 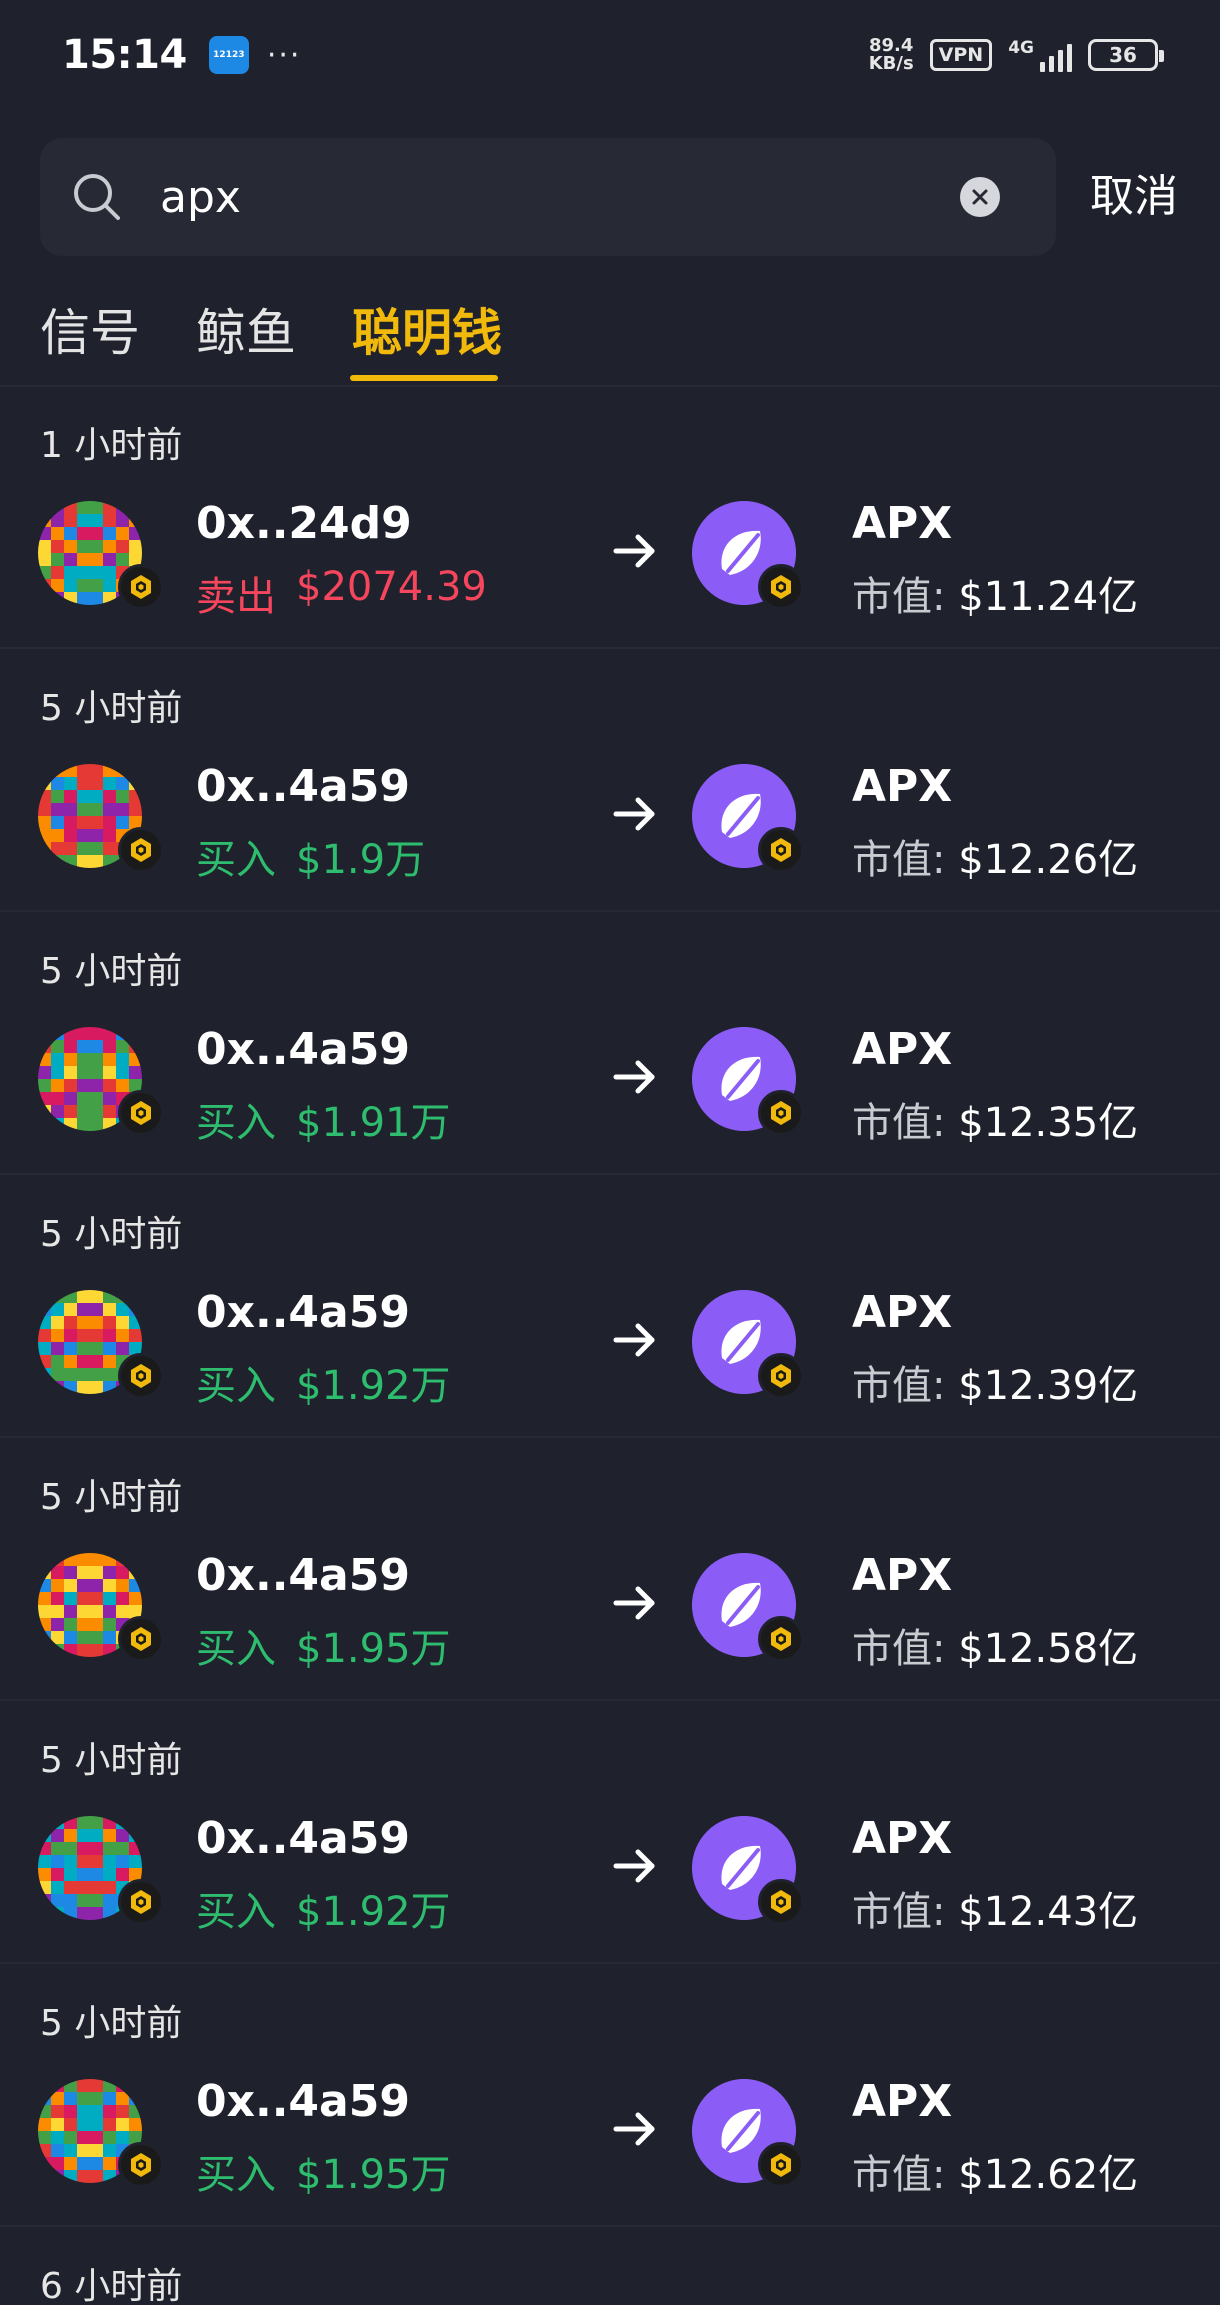 What do you see at coordinates (373, 1386) in the screenshot?
I see `trade-amount: $1.92万` at bounding box center [373, 1386].